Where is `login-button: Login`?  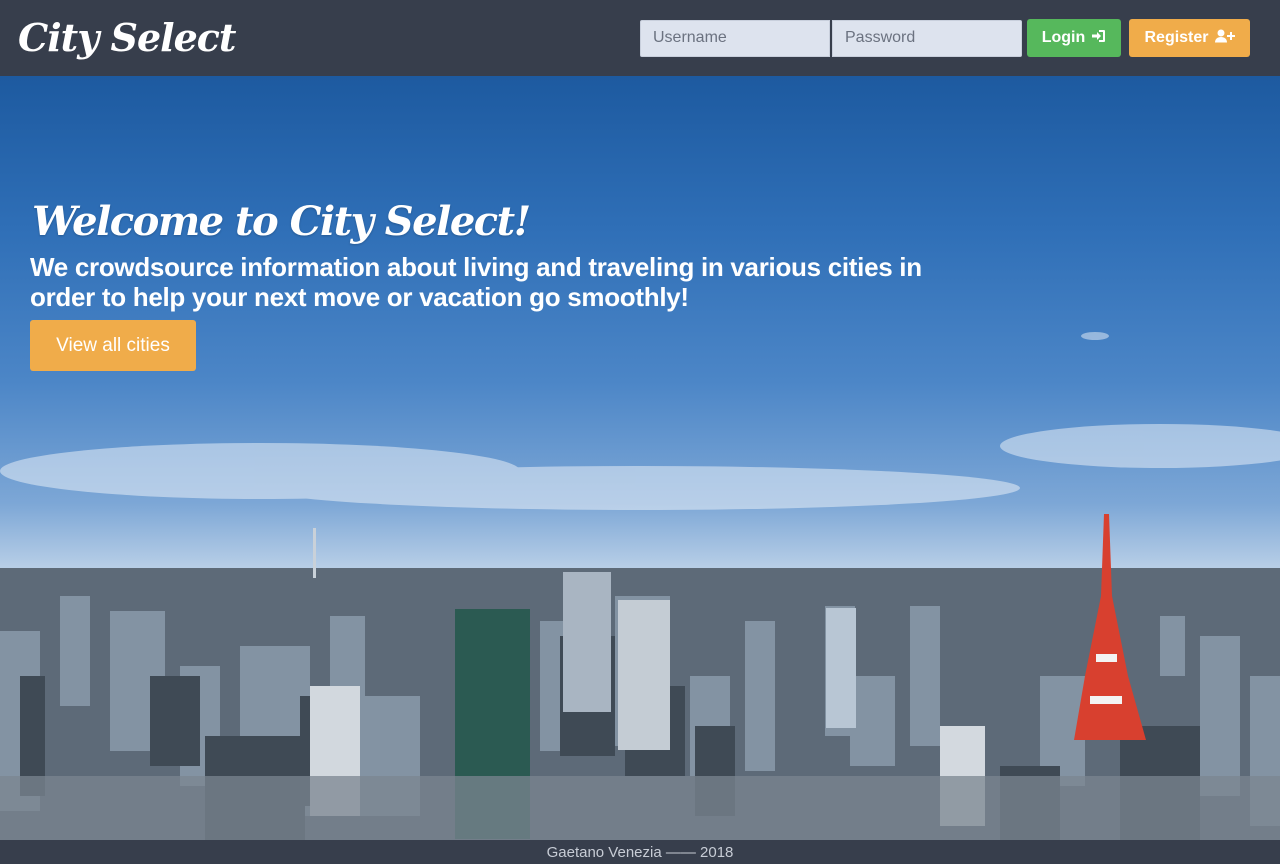 login-button: Login is located at coordinates (1074, 38).